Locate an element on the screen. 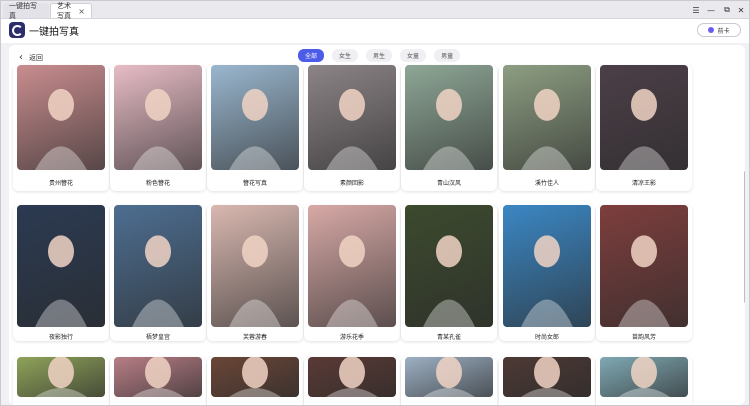 This screenshot has width=750, height=406. template-title: 游乐花季 is located at coordinates (351, 337).